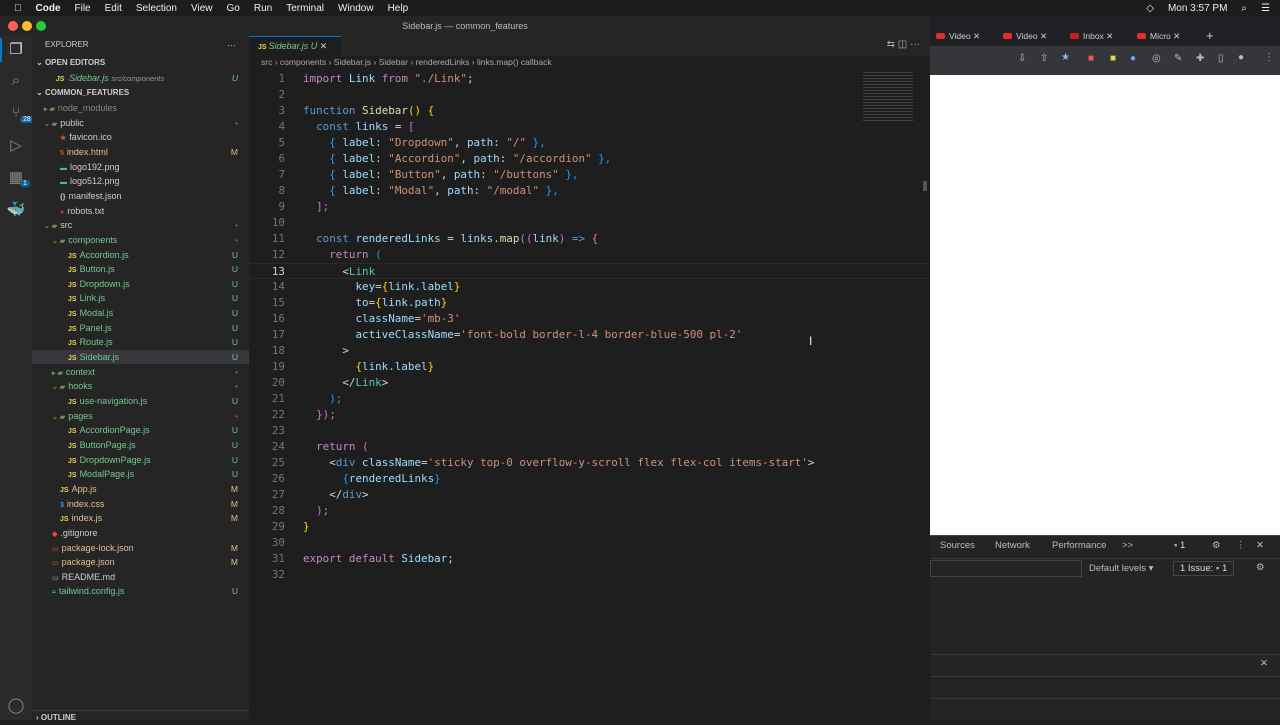 Image resolution: width=1280 pixels, height=725 pixels. Describe the element at coordinates (140, 591) in the screenshot. I see `tree-item: ≈ tailwind.config.js U` at that location.